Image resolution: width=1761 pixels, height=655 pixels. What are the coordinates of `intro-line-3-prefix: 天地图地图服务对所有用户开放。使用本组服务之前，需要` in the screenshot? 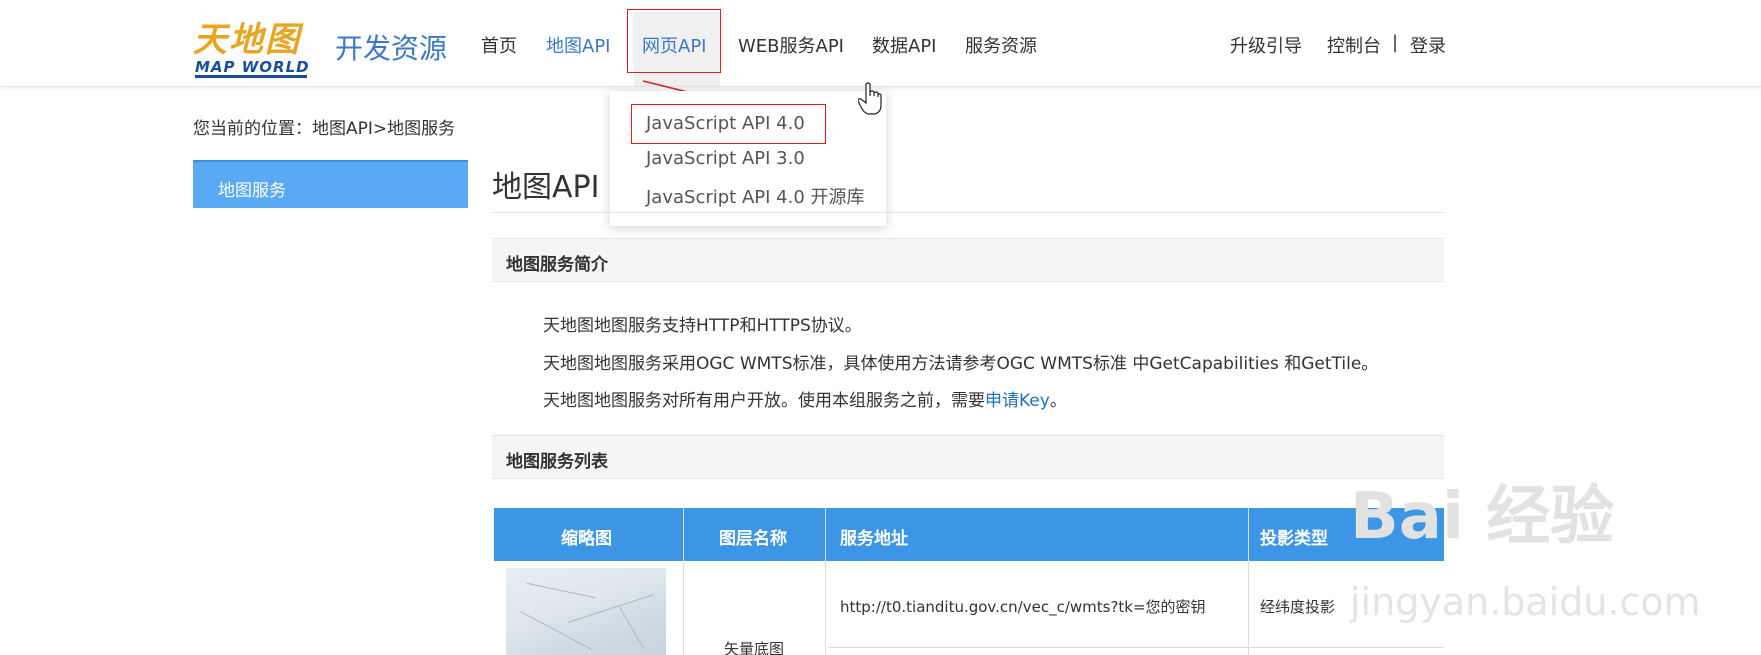 It's located at (764, 401).